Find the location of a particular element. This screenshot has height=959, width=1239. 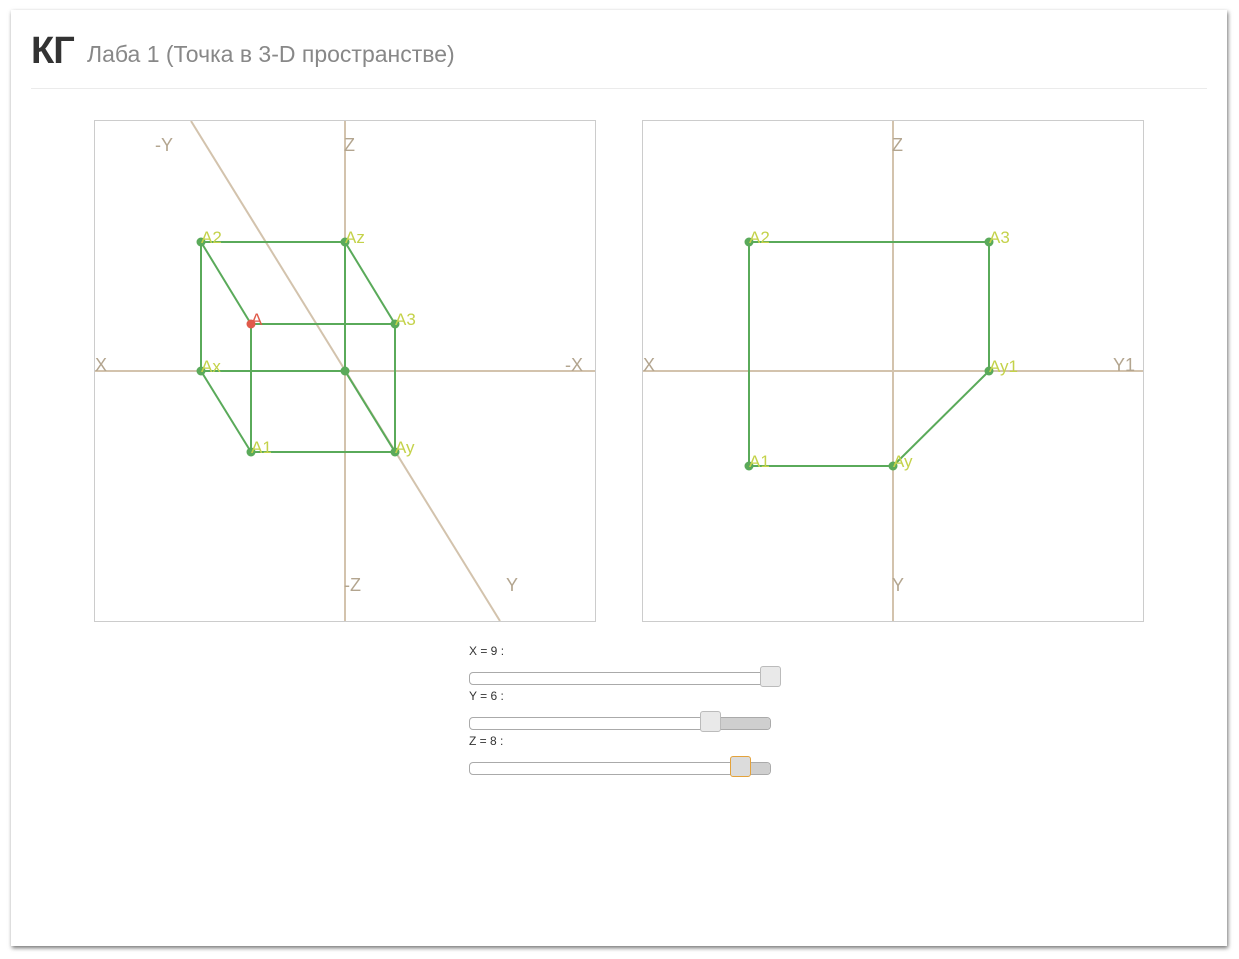

coordinate-controls: X = 9 : Y = 6 : Z = 8 : is located at coordinates (625, 711).